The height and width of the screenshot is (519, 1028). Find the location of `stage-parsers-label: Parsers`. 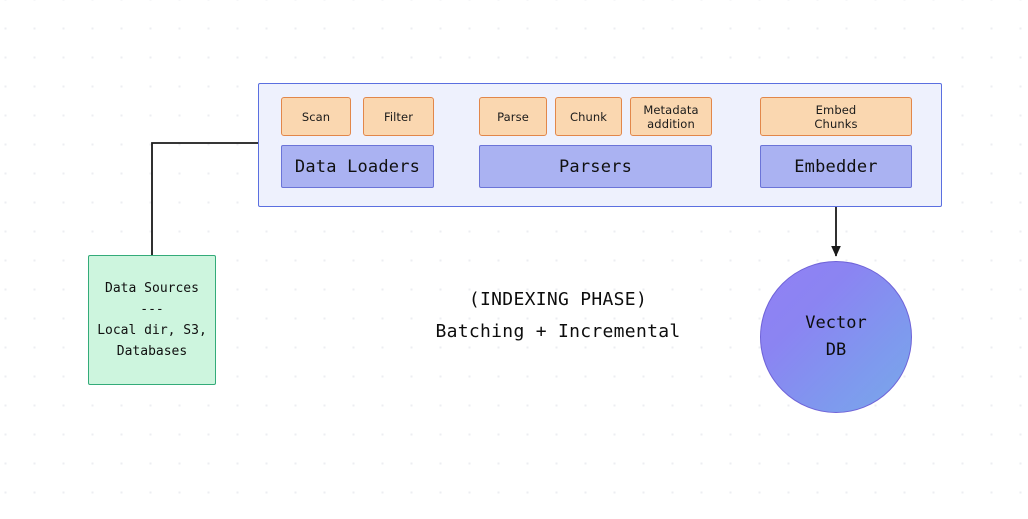

stage-parsers-label: Parsers is located at coordinates (595, 166).